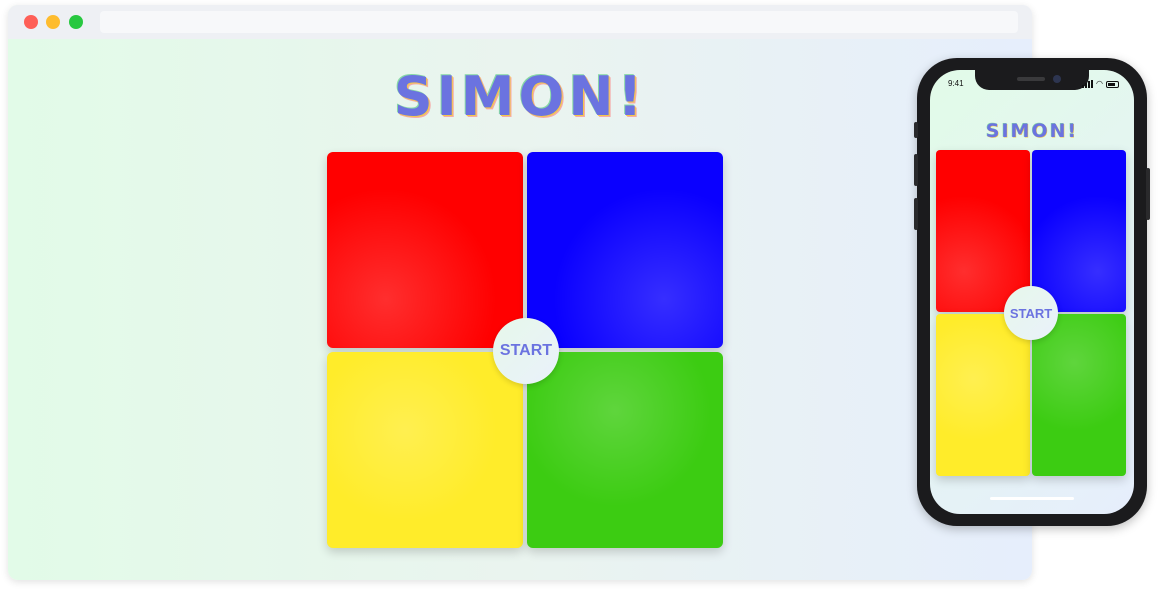  Describe the element at coordinates (916, 130) in the screenshot. I see `mute-switch` at that location.